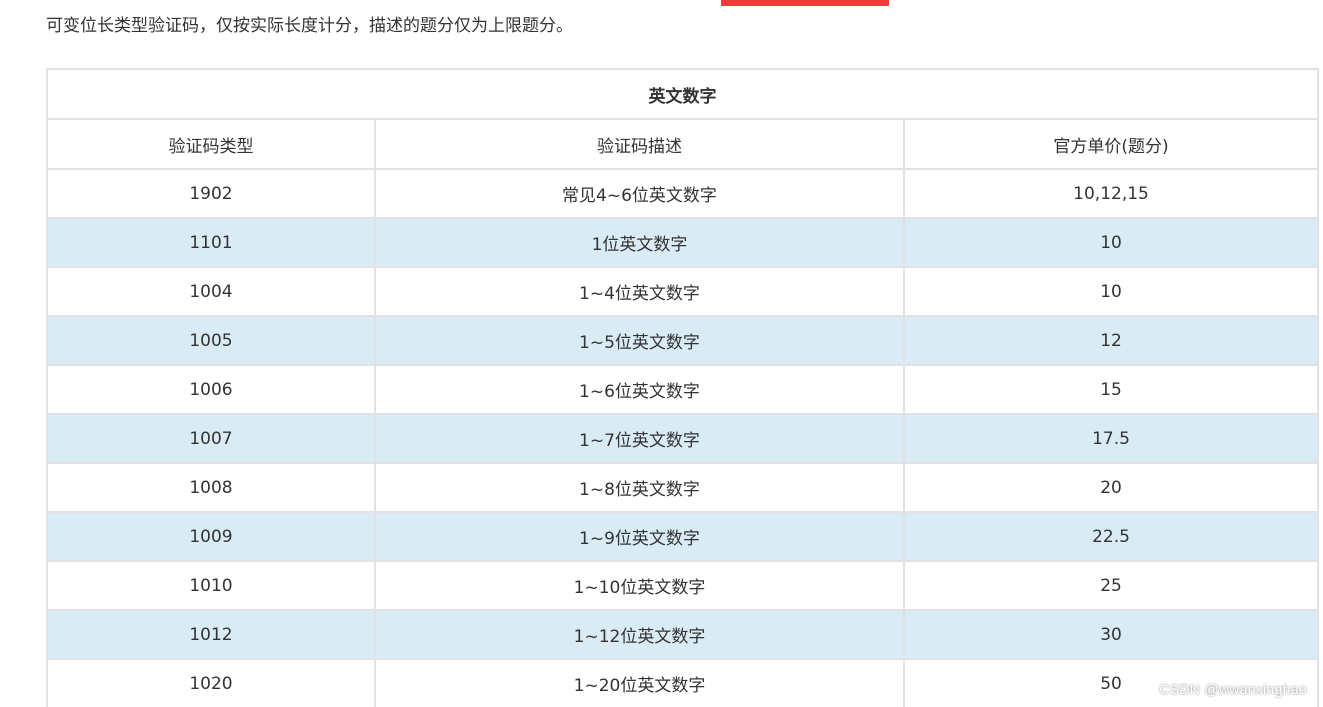 This screenshot has width=1323, height=707. What do you see at coordinates (211, 389) in the screenshot?
I see `cell-type: 1006` at bounding box center [211, 389].